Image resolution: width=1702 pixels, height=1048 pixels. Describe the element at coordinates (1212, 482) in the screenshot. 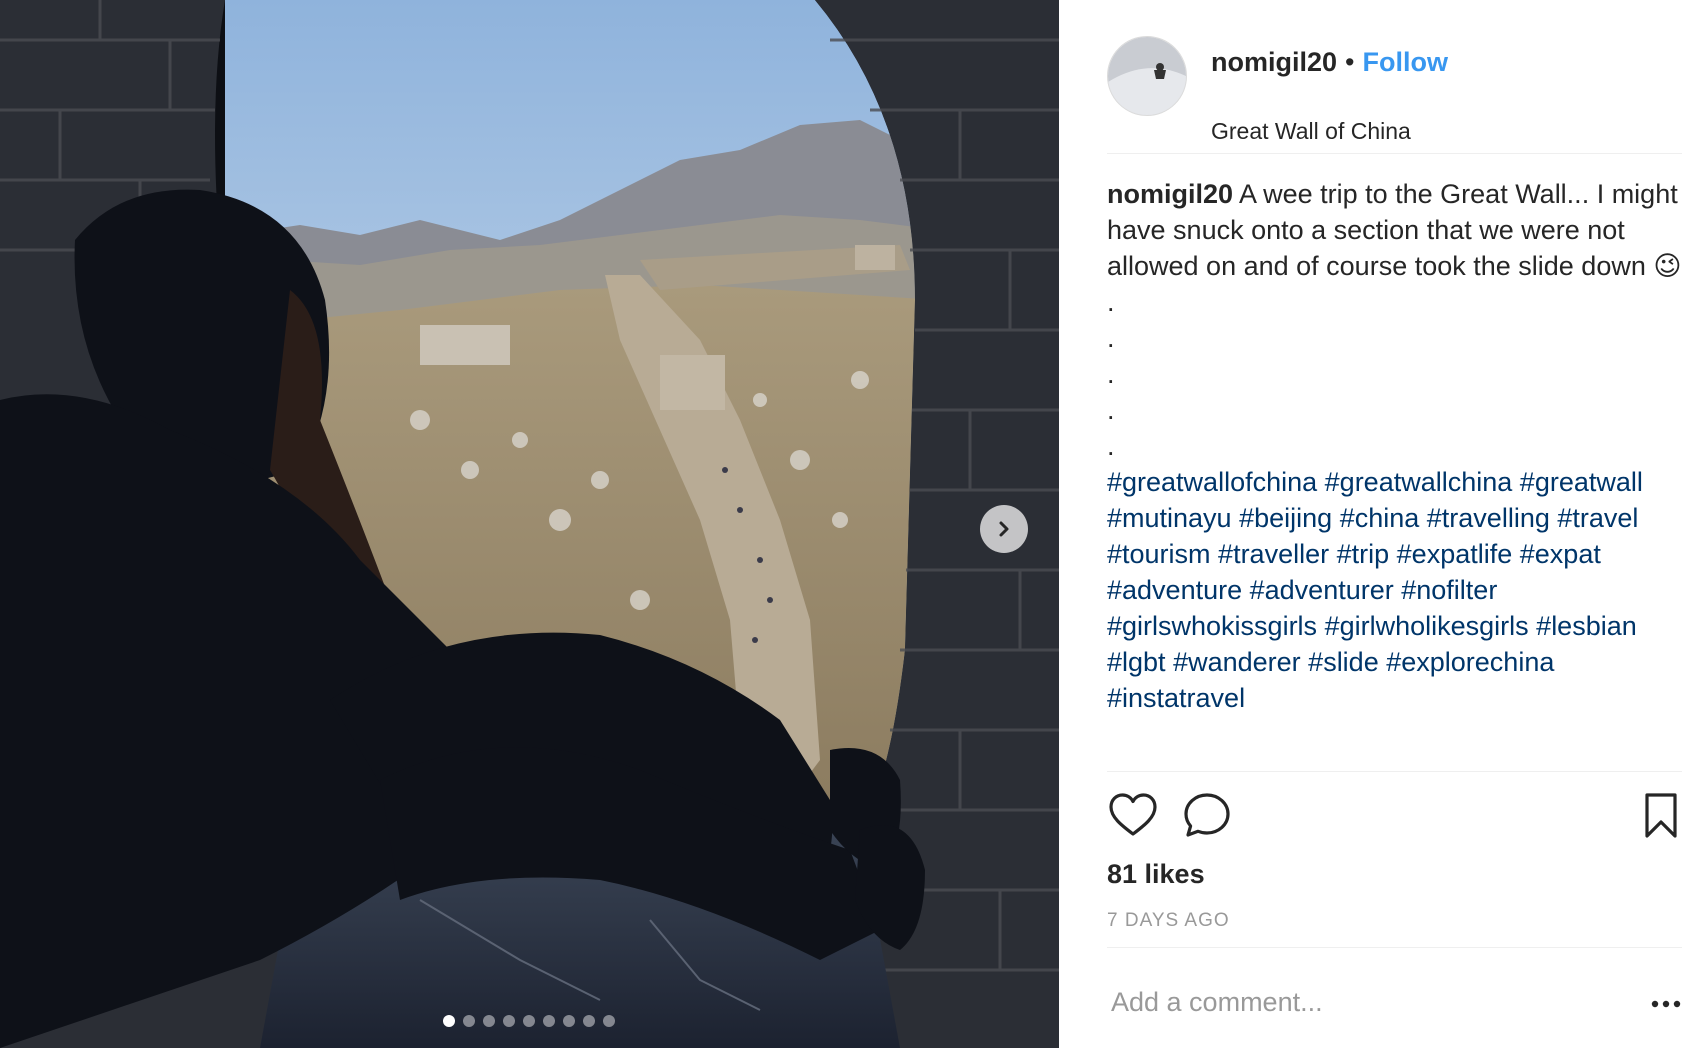

I see `hashtag-link: #greatwallofchina` at that location.